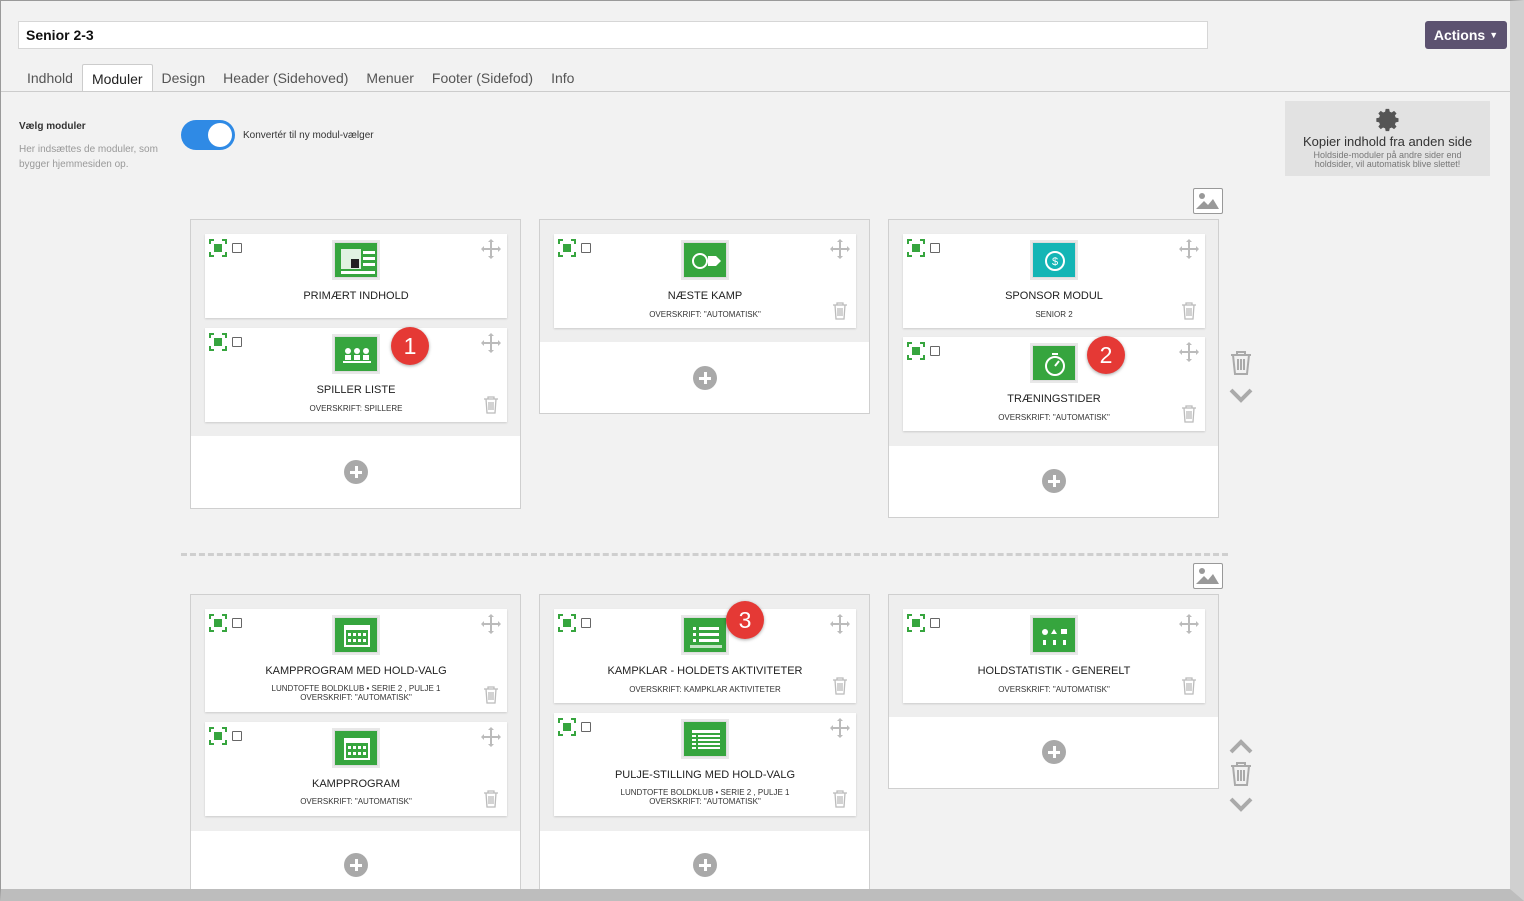  Describe the element at coordinates (1054, 314) in the screenshot. I see `module-subtitle: SENIOR 2` at that location.